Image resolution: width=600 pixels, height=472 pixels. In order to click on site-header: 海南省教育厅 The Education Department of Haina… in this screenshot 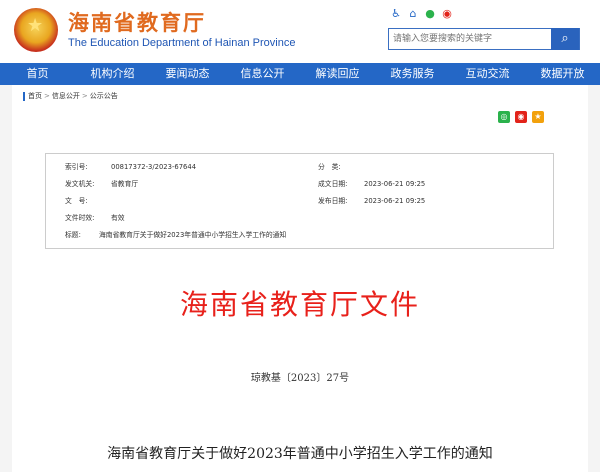, I will do `click(300, 31)`.